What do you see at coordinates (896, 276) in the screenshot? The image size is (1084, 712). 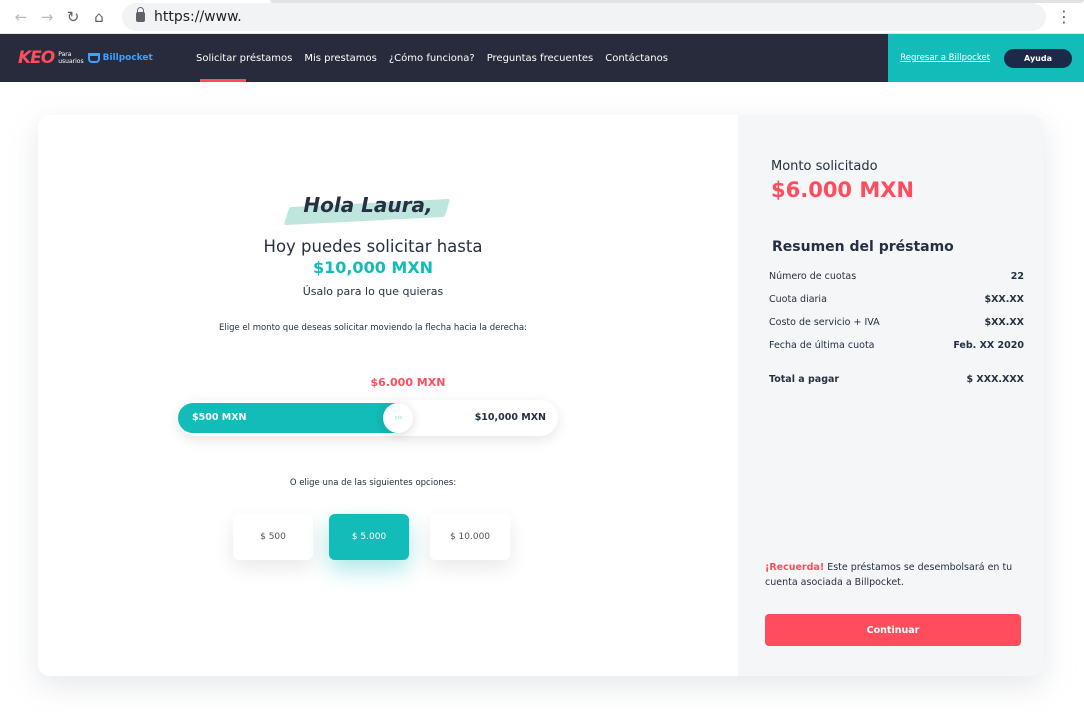 I see `summary-row: Número de cuotas 22` at bounding box center [896, 276].